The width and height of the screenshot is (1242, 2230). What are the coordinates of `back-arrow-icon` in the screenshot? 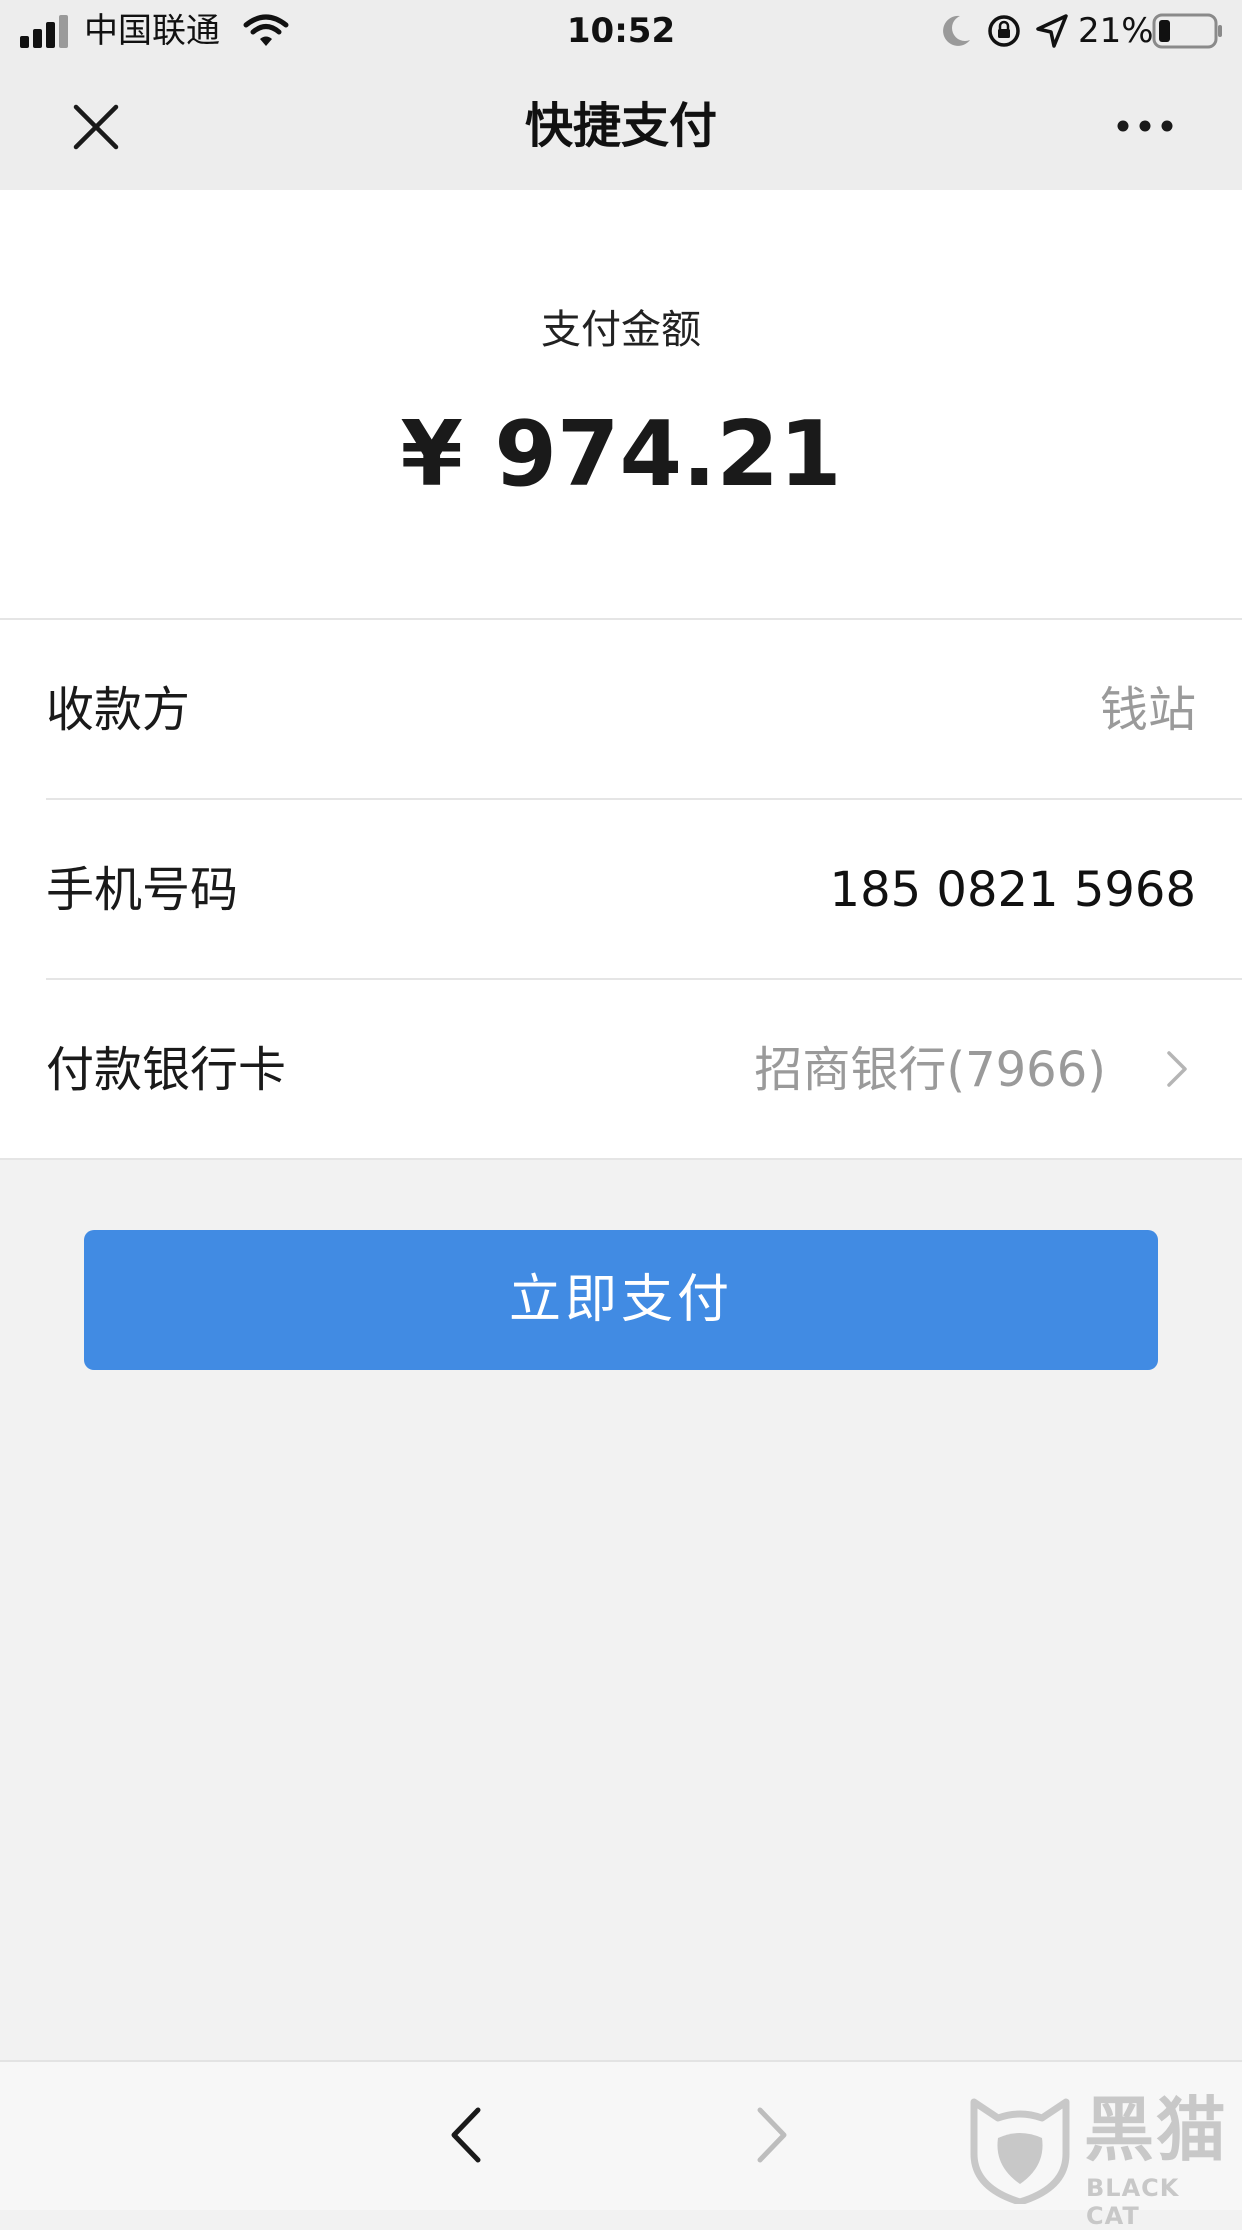 It's located at (466, 2135).